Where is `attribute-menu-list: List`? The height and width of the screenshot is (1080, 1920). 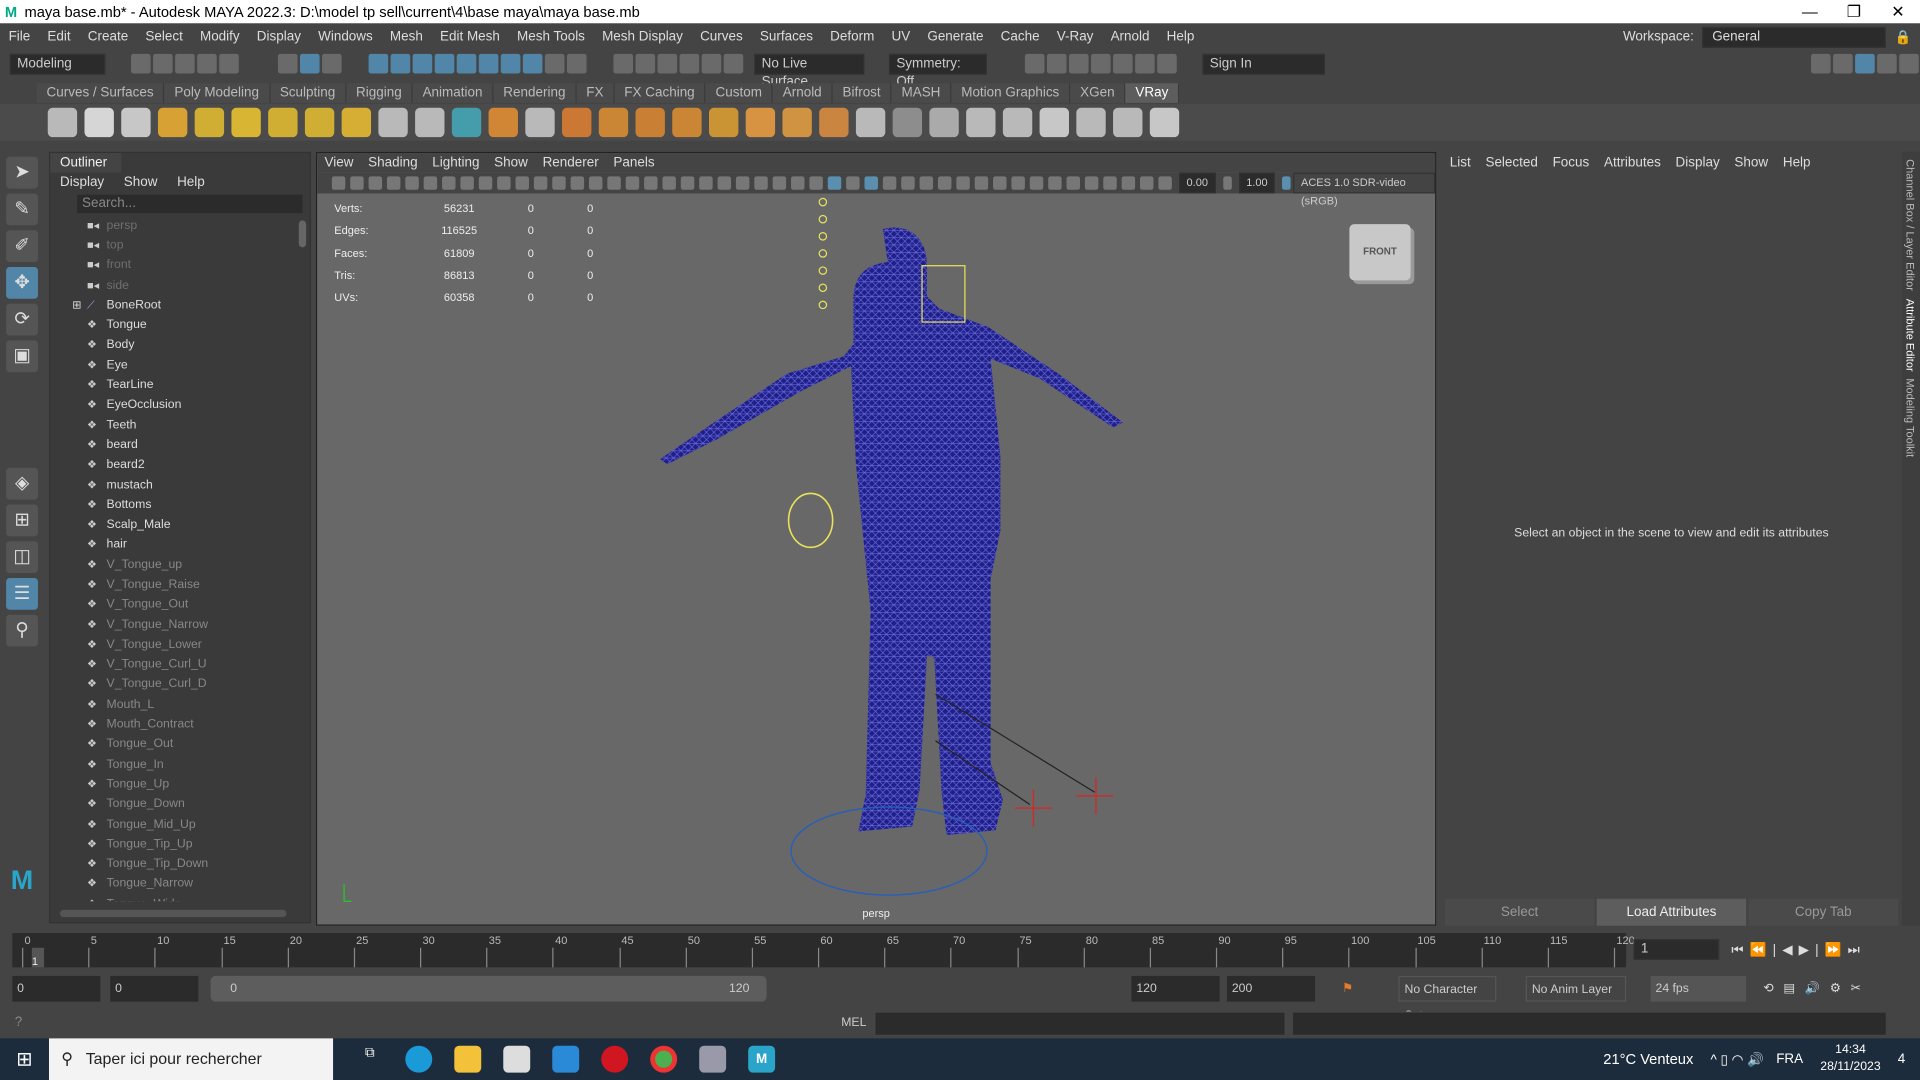
attribute-menu-list: List is located at coordinates (1460, 163).